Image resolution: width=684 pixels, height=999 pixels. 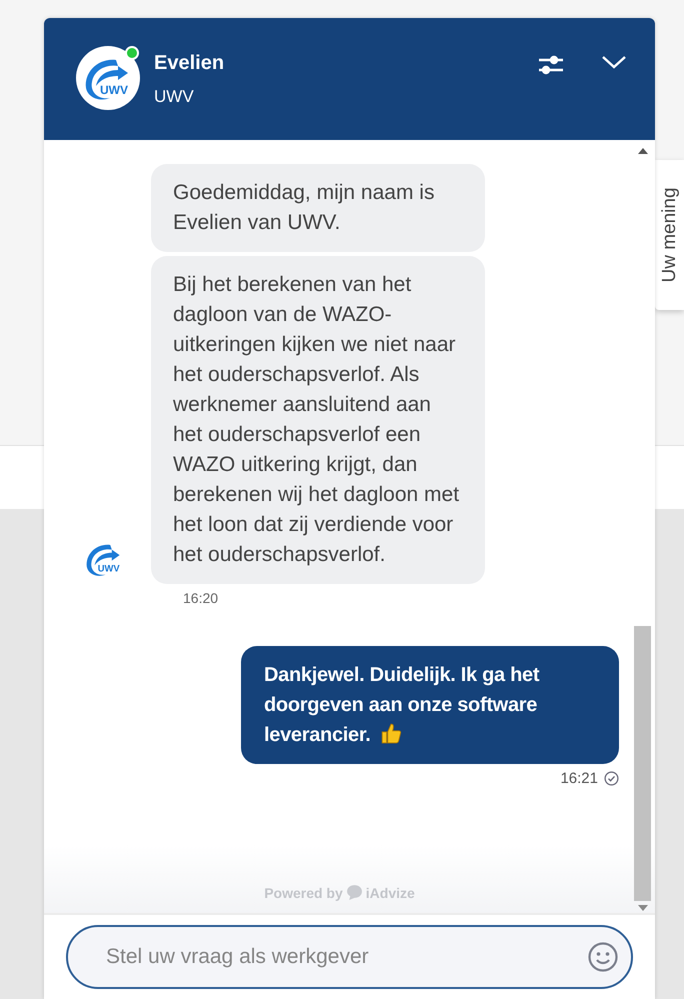 I want to click on feedback-tab: Uw mening, so click(x=669, y=235).